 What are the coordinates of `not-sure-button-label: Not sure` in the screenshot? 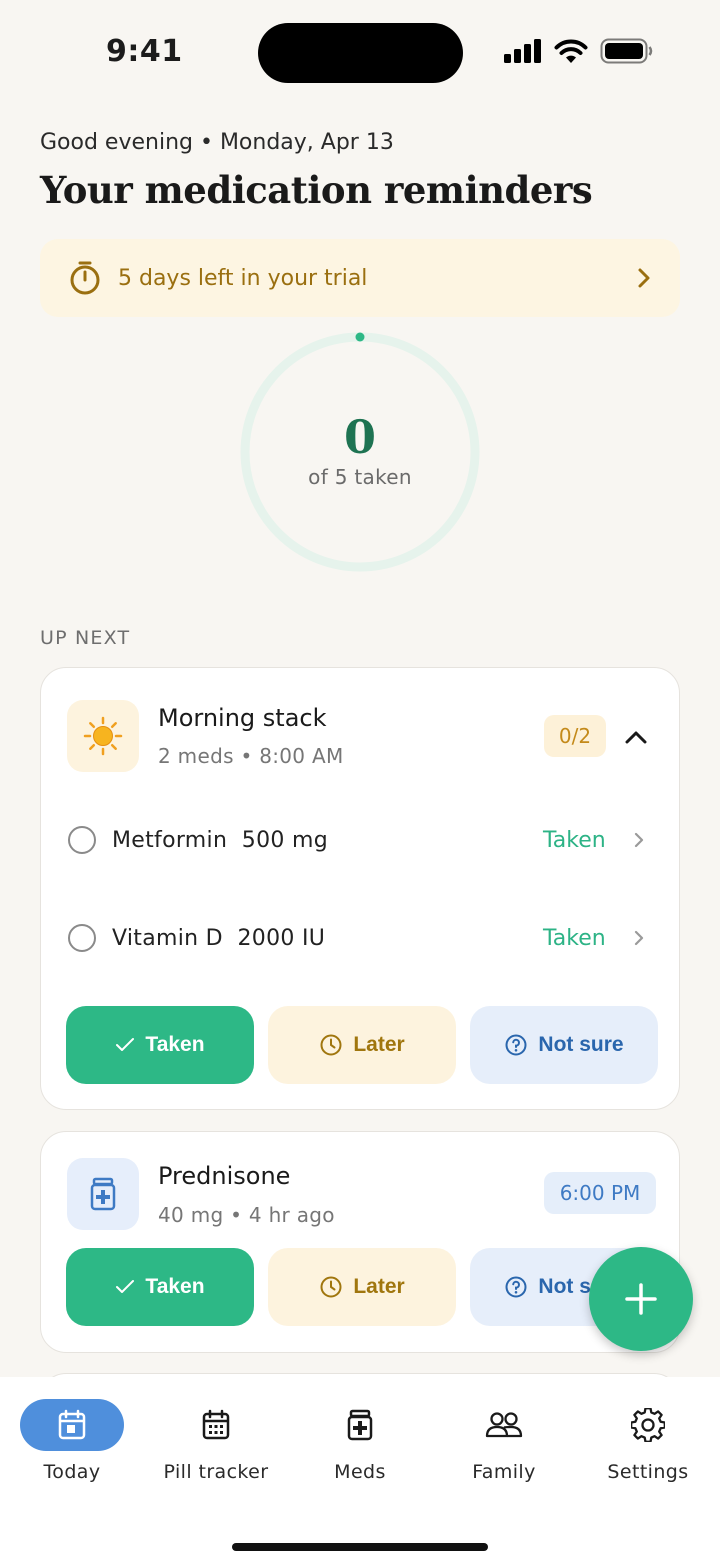 It's located at (581, 1044).